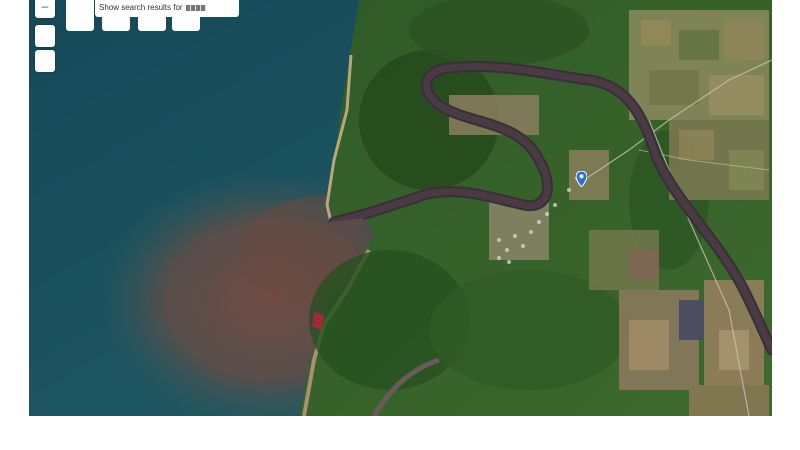  What do you see at coordinates (45, 36) in the screenshot?
I see `map-tool-button` at bounding box center [45, 36].